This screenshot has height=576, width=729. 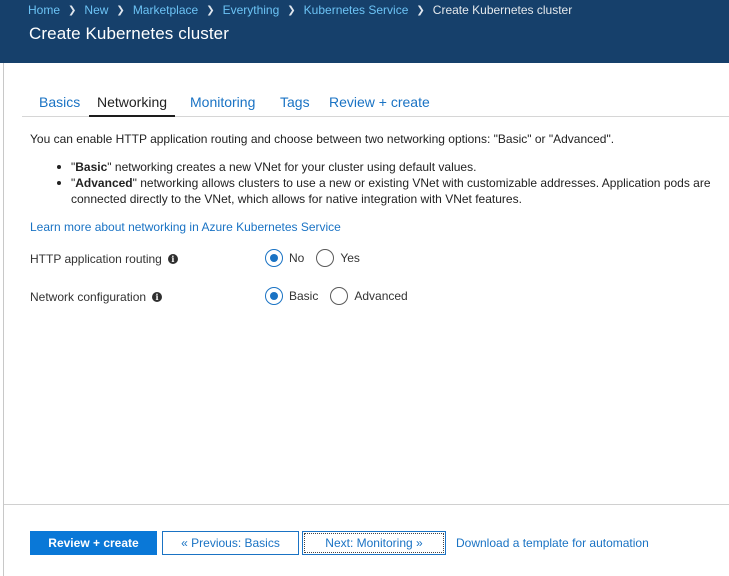 What do you see at coordinates (350, 258) in the screenshot?
I see `radio-label: Yes` at bounding box center [350, 258].